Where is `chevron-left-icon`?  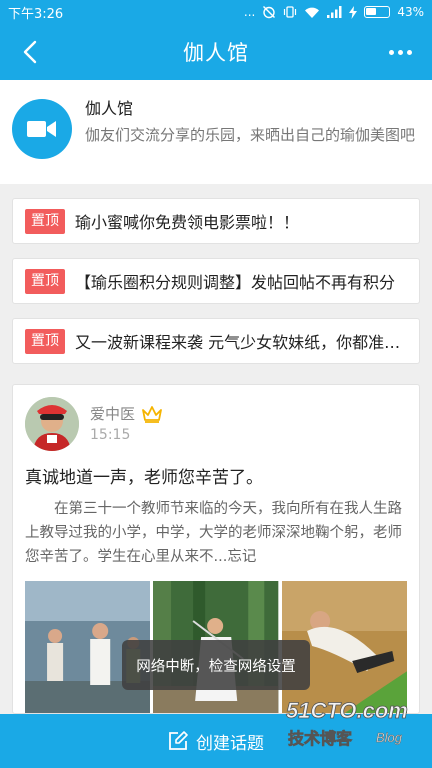
chevron-left-icon is located at coordinates (30, 52).